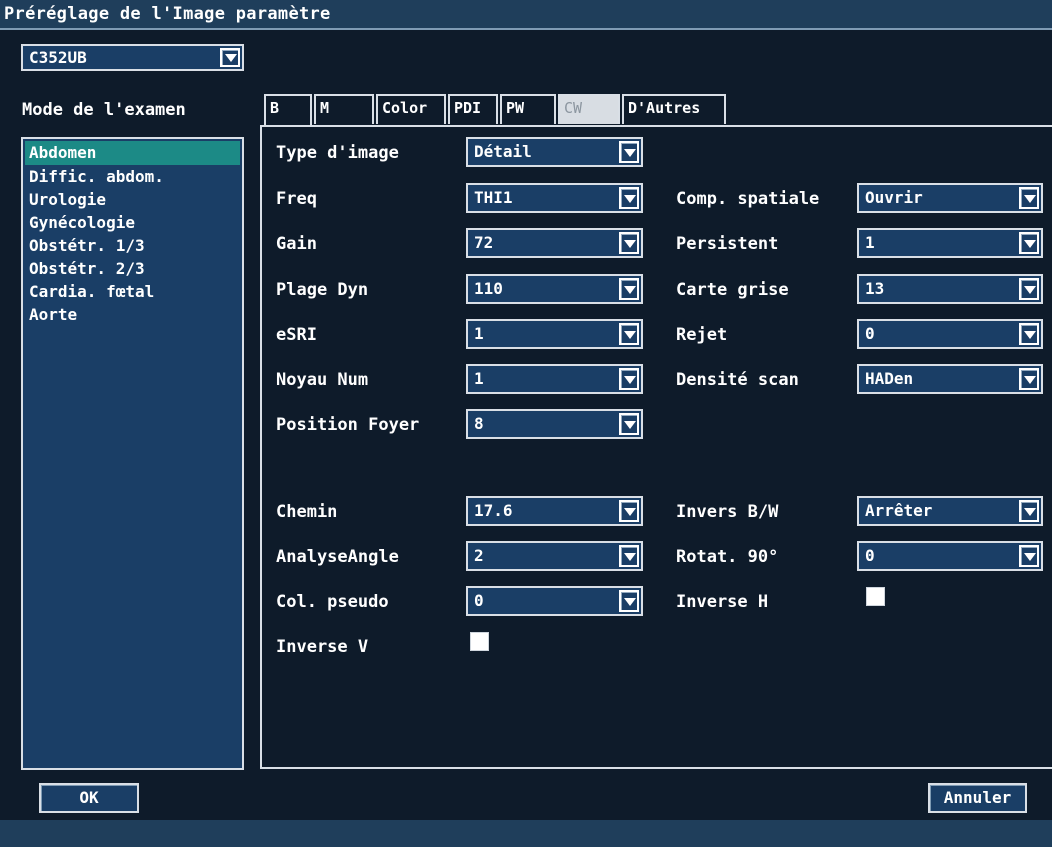 Image resolution: width=1052 pixels, height=847 pixels. Describe the element at coordinates (132, 177) in the screenshot. I see `exam-item-diffic-abdom: Diffic. abdom.` at that location.